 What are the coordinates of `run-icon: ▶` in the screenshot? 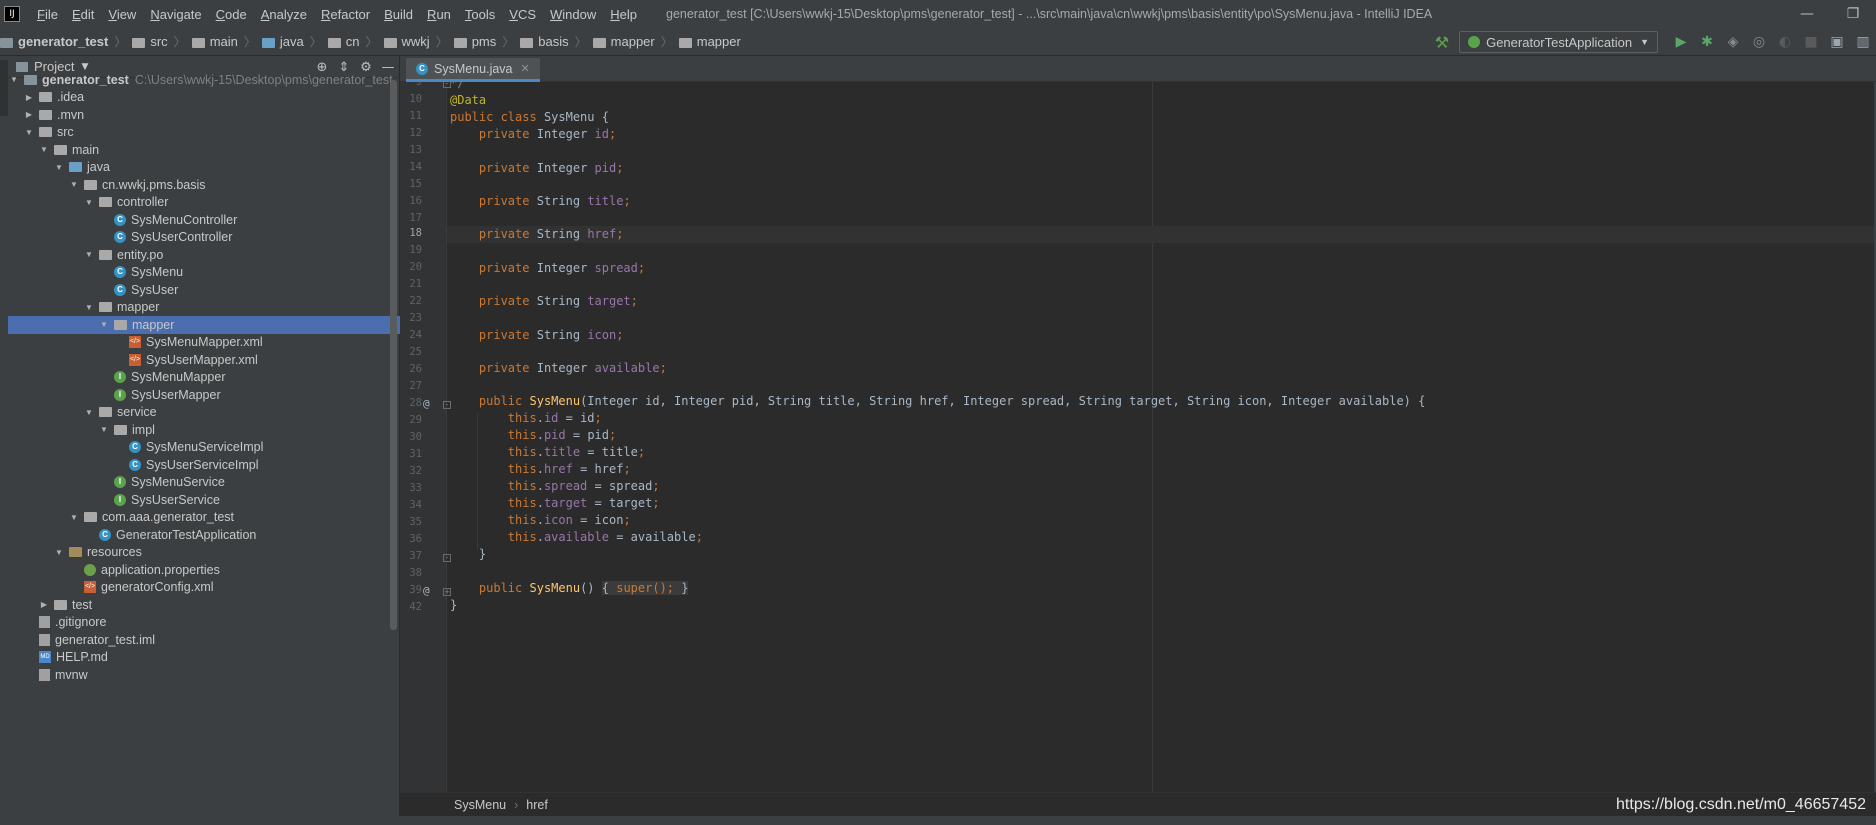 It's located at (1681, 42).